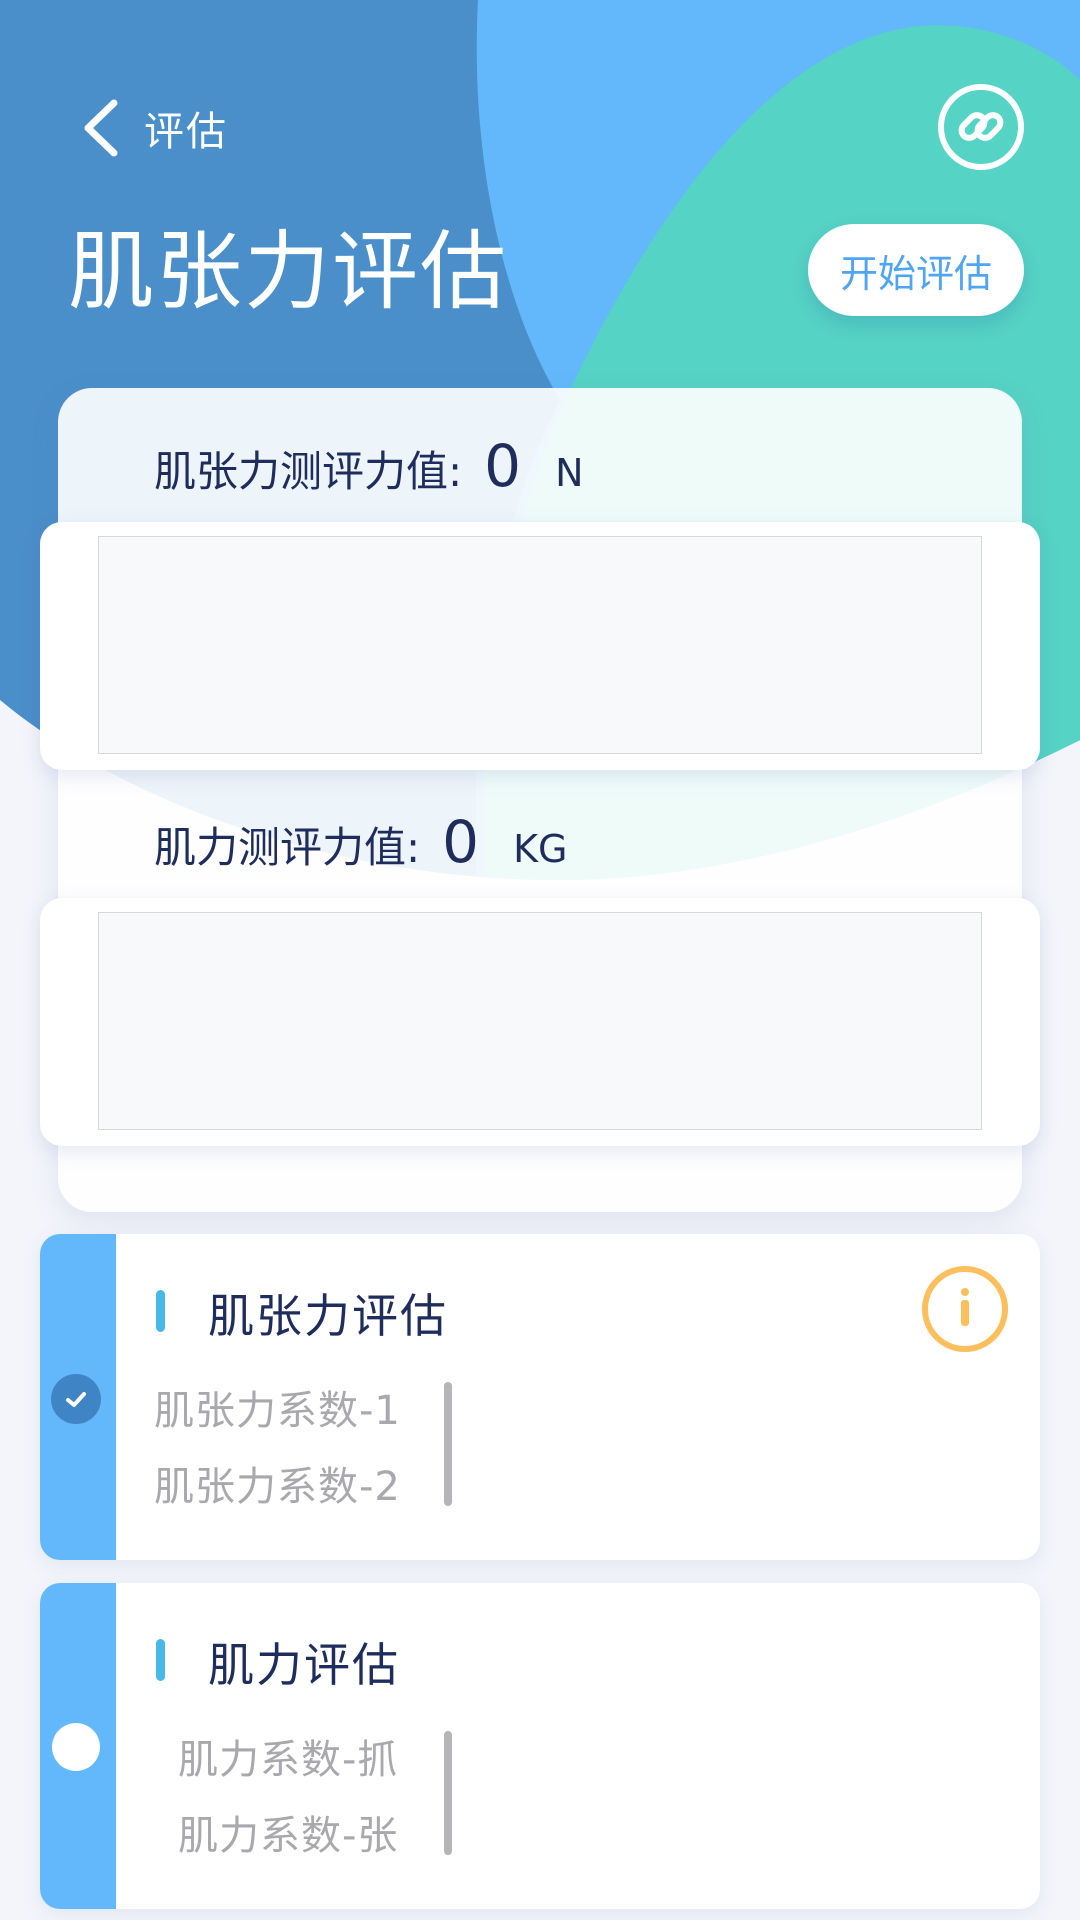 This screenshot has height=1920, width=1080. I want to click on strength-value: 0, so click(461, 842).